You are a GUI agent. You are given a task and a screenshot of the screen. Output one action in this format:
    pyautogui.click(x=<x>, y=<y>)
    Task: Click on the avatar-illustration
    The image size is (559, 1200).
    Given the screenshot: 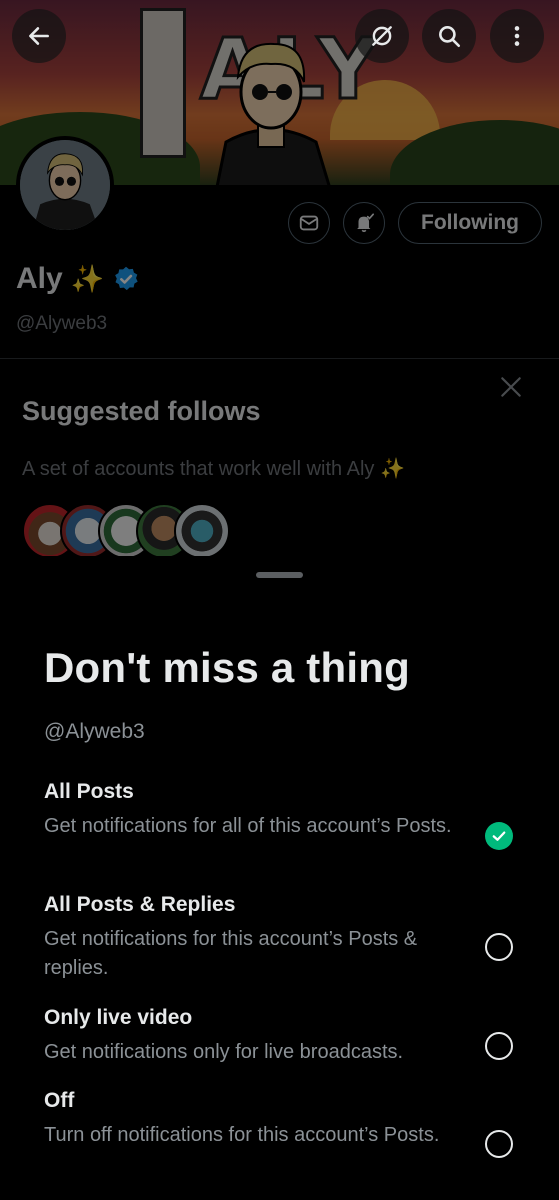 What is the action you would take?
    pyautogui.click(x=65, y=185)
    